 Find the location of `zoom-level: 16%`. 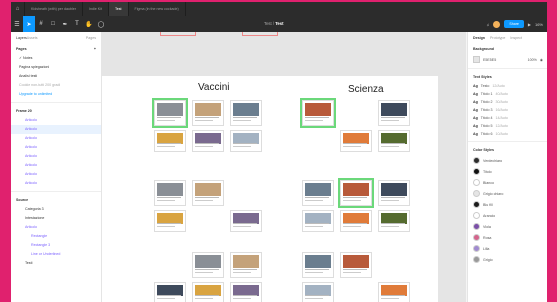

zoom-level: 16% is located at coordinates (539, 24).